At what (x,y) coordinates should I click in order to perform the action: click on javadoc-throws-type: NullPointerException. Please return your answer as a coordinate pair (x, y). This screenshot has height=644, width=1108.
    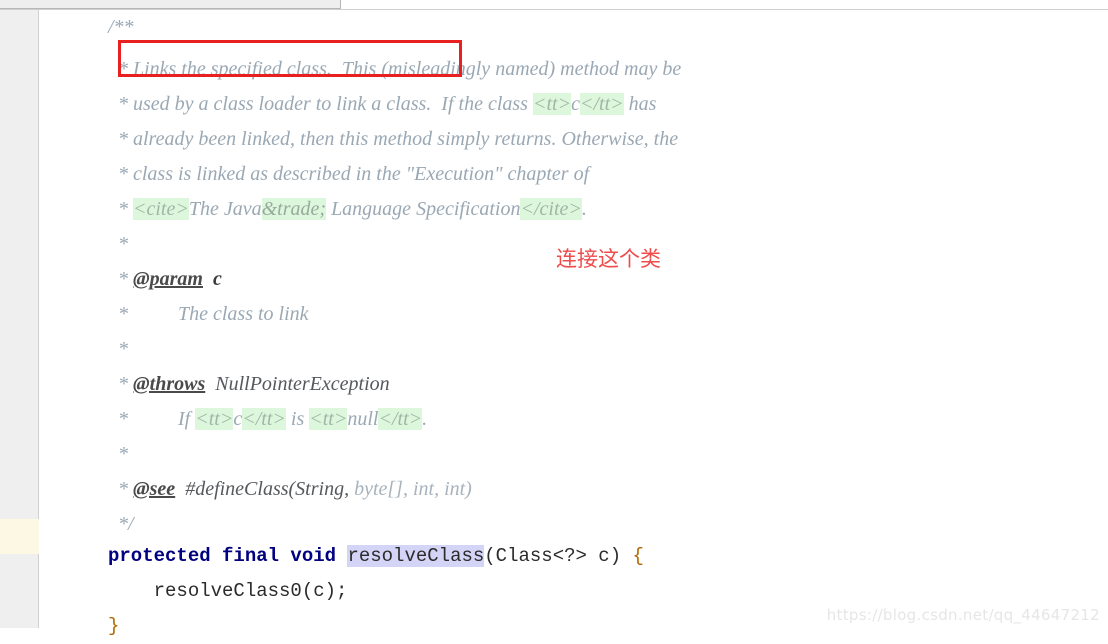
    Looking at the image, I should click on (302, 384).